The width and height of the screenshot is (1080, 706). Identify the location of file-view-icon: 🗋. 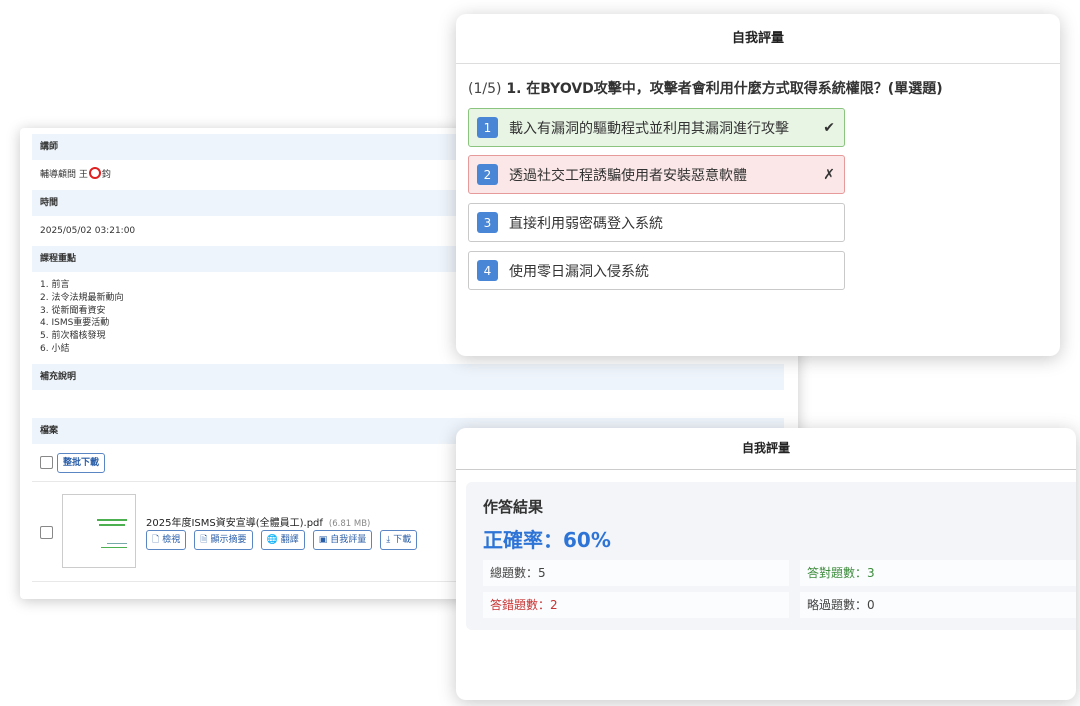
(156, 540).